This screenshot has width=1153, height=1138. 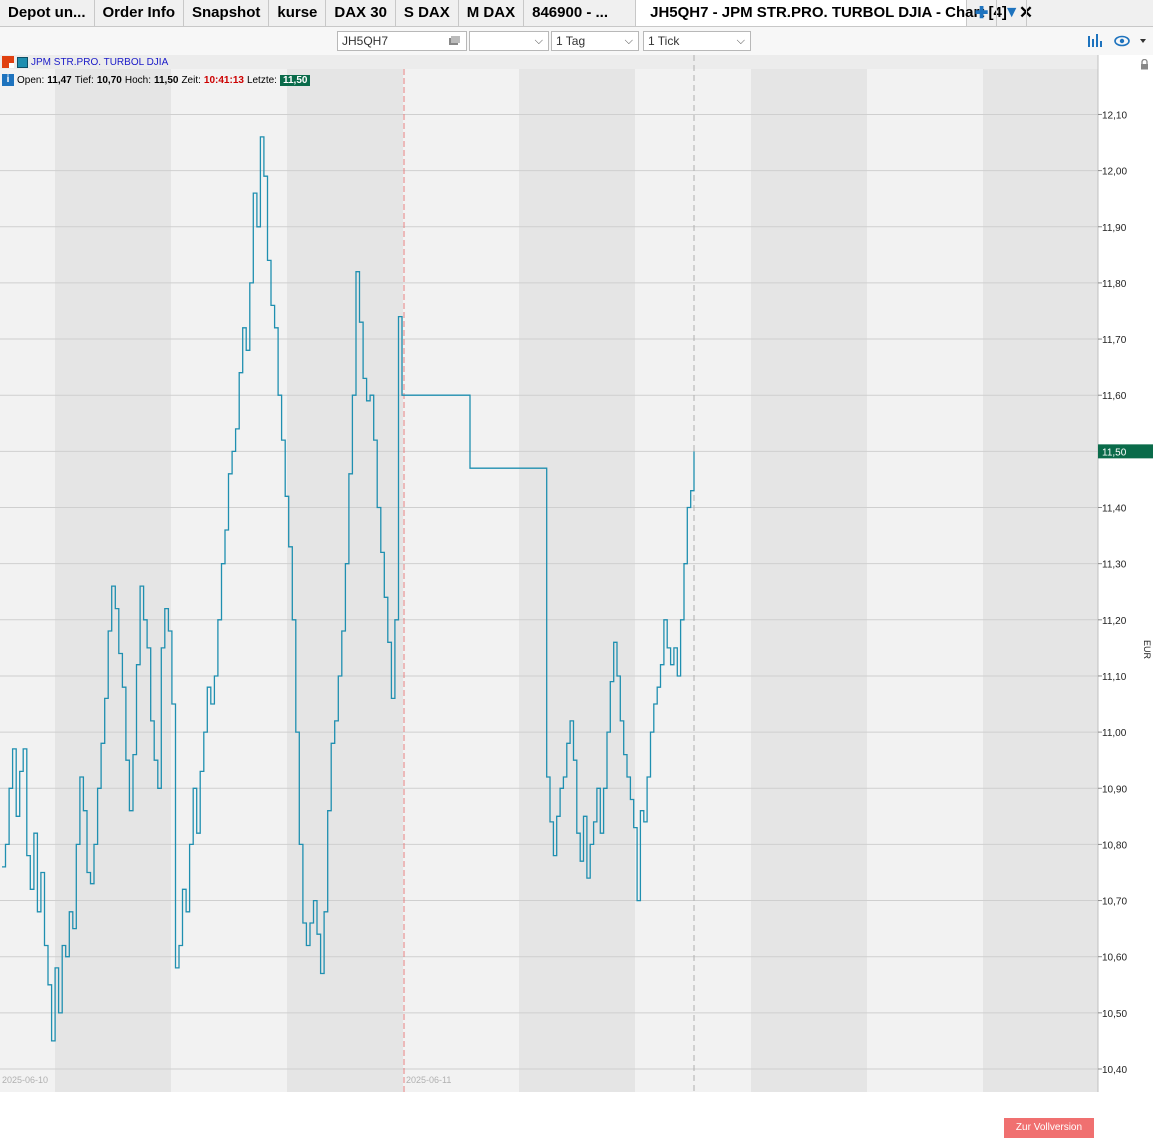 I want to click on series-color-icon, so click(x=22, y=62).